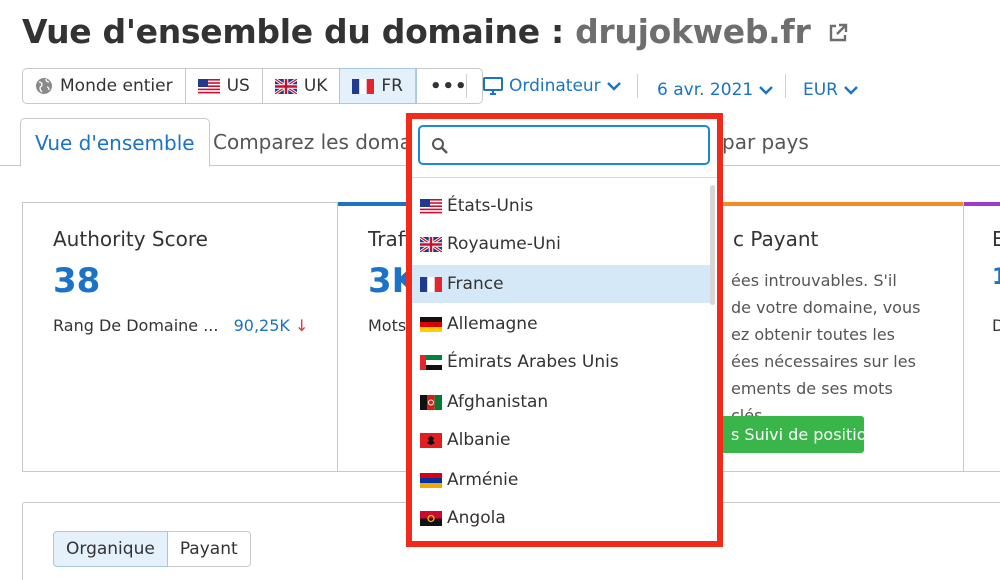 The image size is (1000, 580). I want to click on db-more-button: •••, so click(449, 86).